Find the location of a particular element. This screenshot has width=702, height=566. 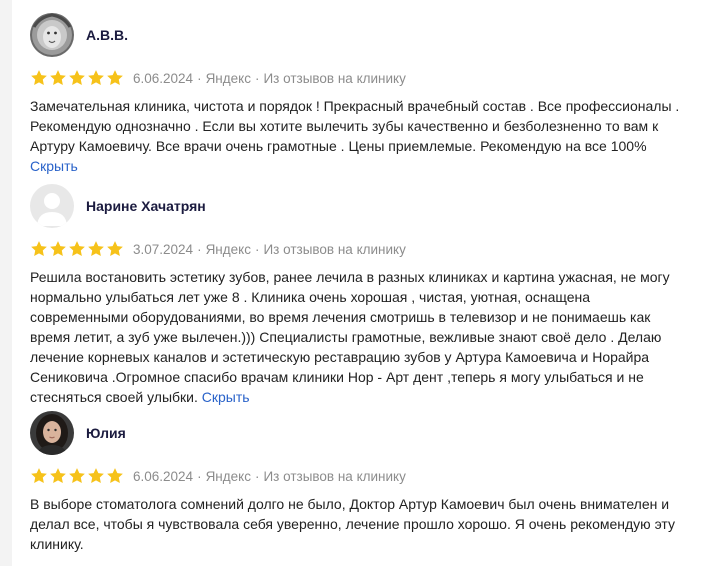

review-meta: 3.07.2024 · Яндекс · Из отзывов на клинику is located at coordinates (360, 249).